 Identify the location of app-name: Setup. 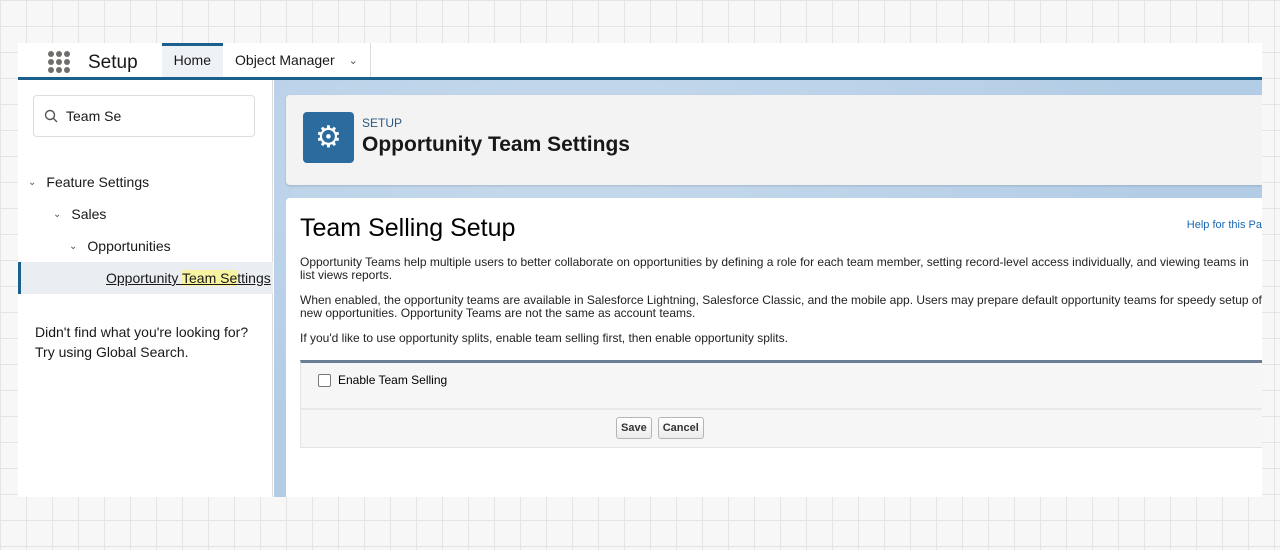
(113, 62).